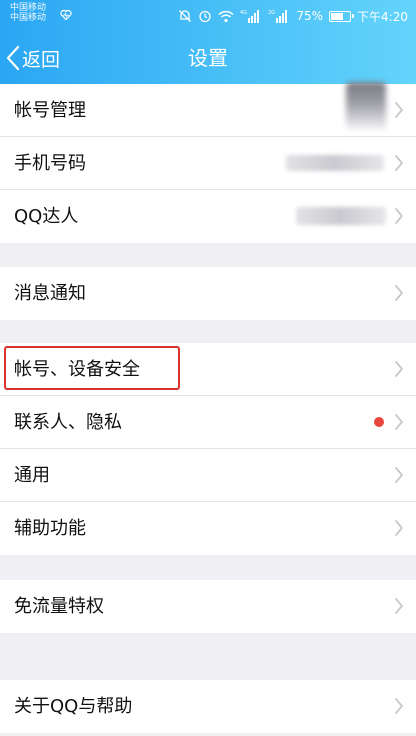  I want to click on network-label-1: 4G, so click(243, 13).